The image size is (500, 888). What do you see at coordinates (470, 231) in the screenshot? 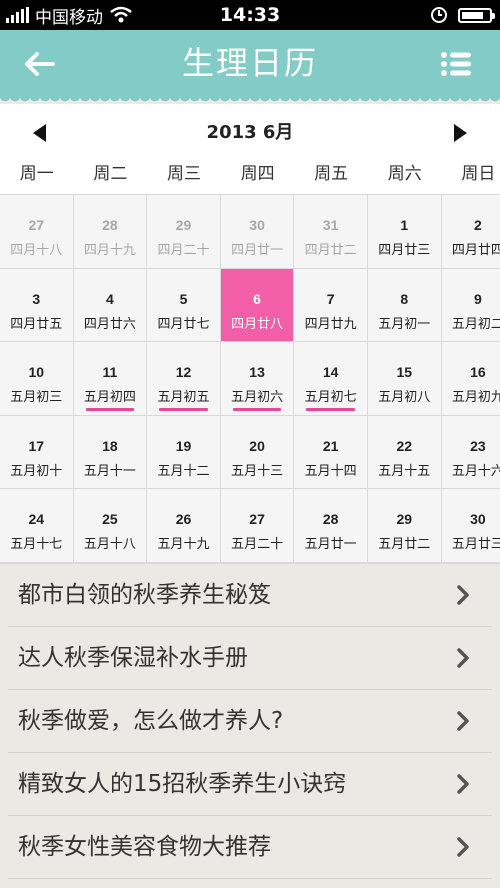
I see `calendar-day: 2 四月廿四` at bounding box center [470, 231].